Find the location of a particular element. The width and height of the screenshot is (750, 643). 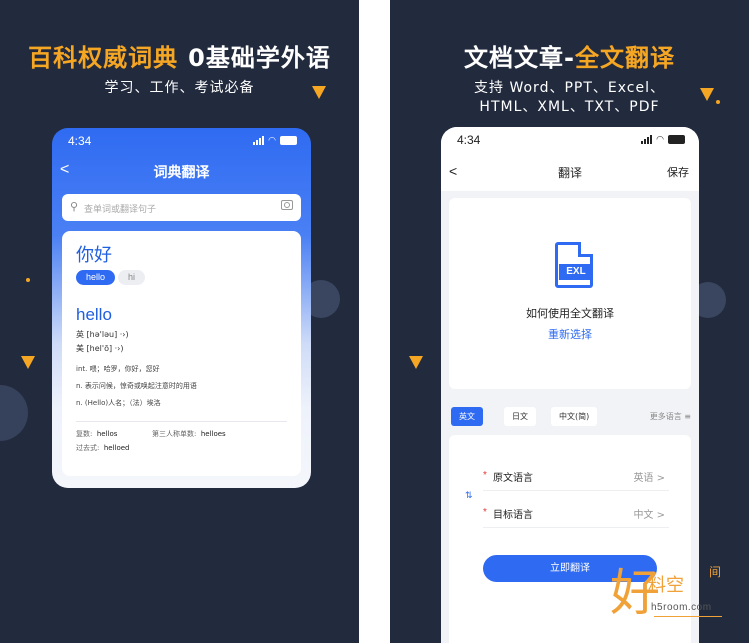

target-language-label: 目标语言 is located at coordinates (513, 515).